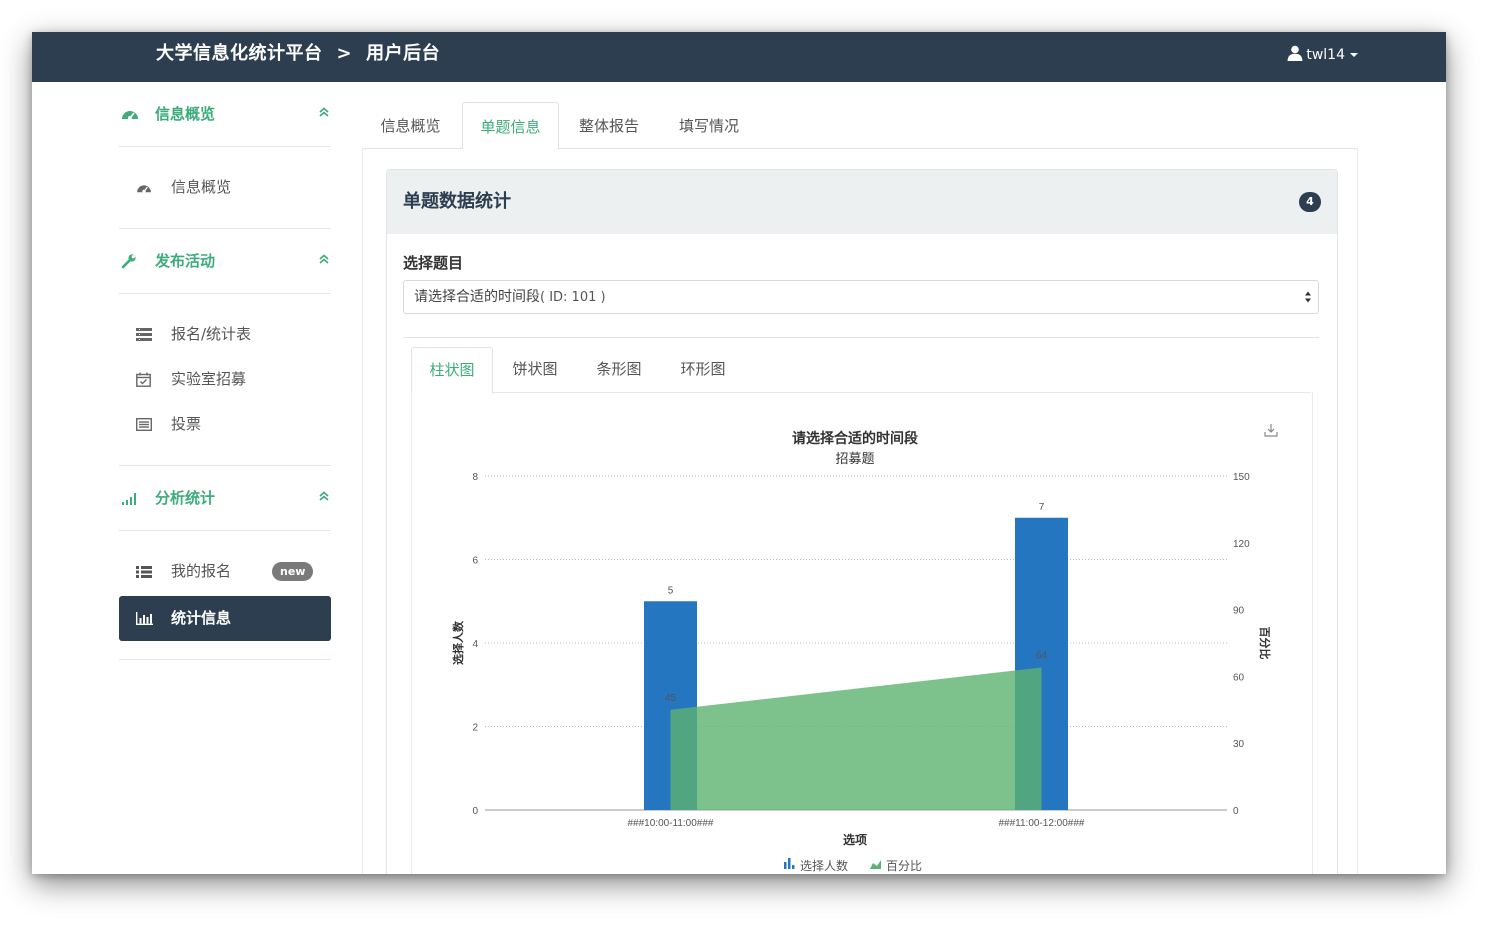 Image resolution: width=1511 pixels, height=939 pixels. Describe the element at coordinates (1236, 811) in the screenshot. I see `y2-tick-label: 0` at that location.